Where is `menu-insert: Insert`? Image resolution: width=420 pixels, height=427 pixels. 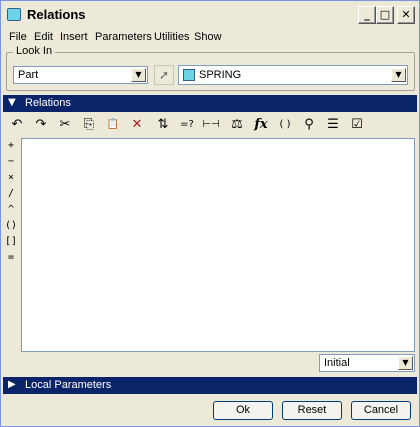 menu-insert: Insert is located at coordinates (74, 37).